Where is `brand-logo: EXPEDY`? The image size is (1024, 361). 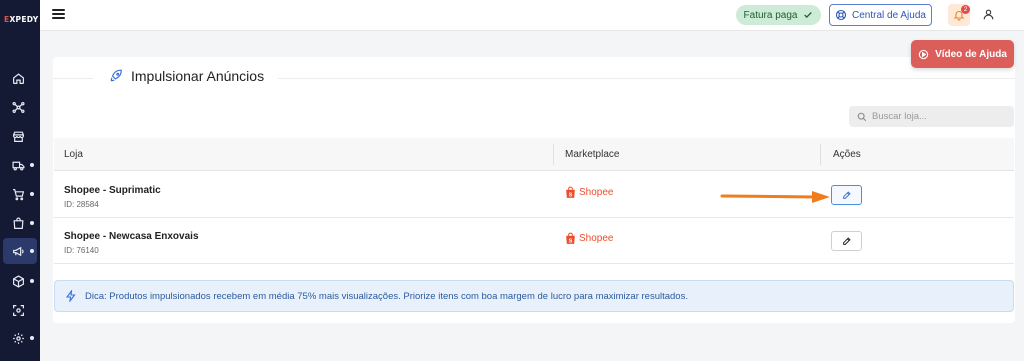 brand-logo: EXPEDY is located at coordinates (21, 19).